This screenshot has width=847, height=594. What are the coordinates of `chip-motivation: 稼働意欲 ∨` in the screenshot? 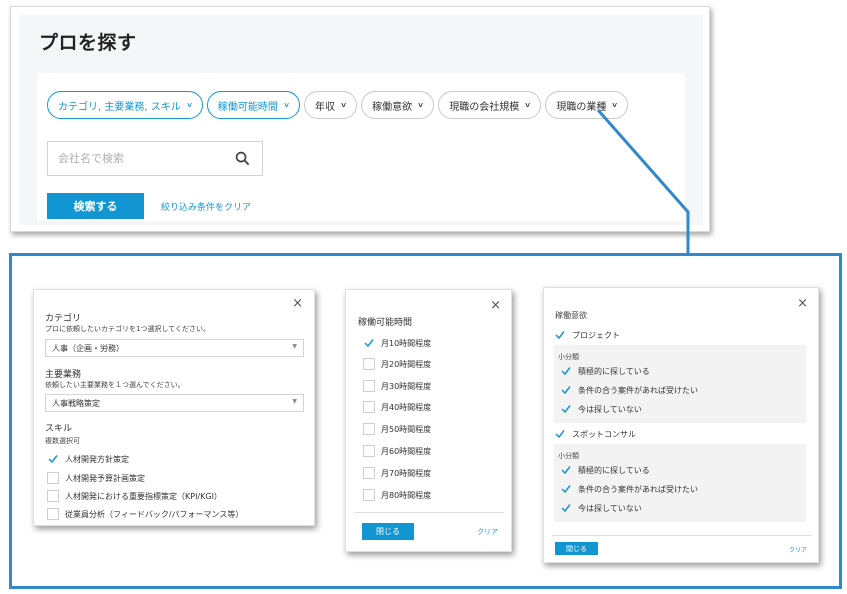 It's located at (398, 105).